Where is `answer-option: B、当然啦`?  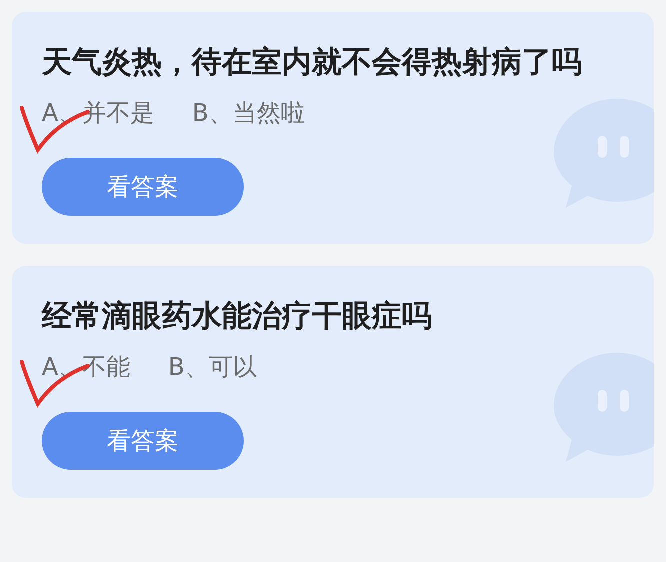
answer-option: B、当然啦 is located at coordinates (248, 113).